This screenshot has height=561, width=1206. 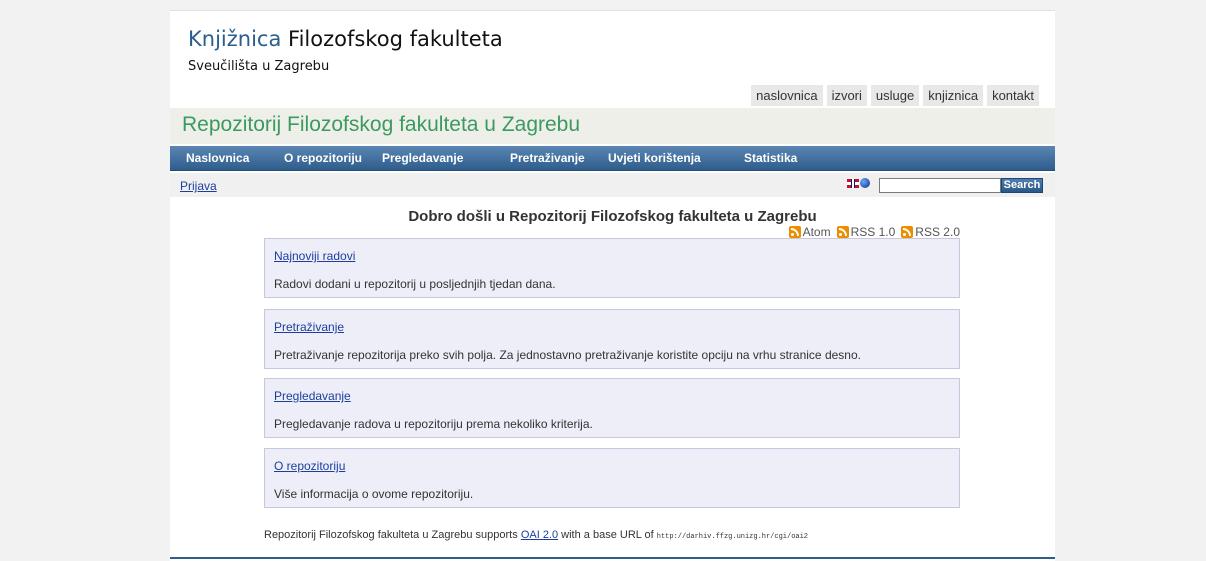 What do you see at coordinates (865, 183) in the screenshot?
I see `globe-icon` at bounding box center [865, 183].